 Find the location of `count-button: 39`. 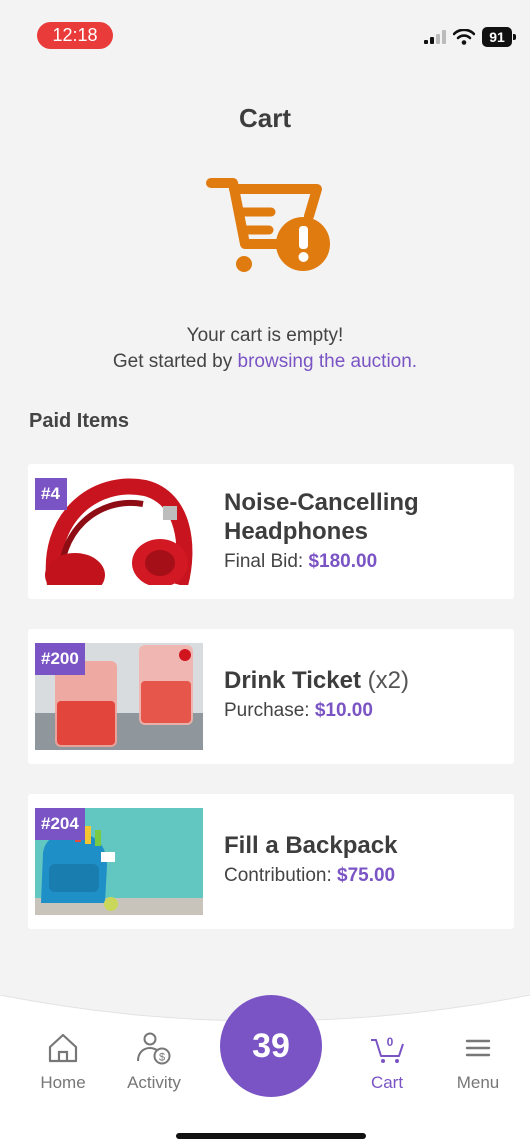

count-button: 39 is located at coordinates (271, 1046).